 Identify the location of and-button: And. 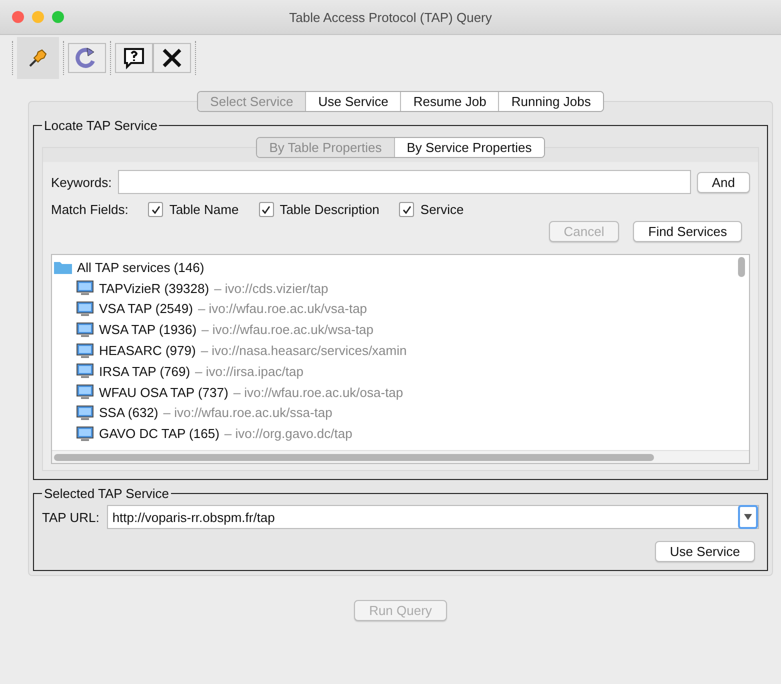
(723, 182).